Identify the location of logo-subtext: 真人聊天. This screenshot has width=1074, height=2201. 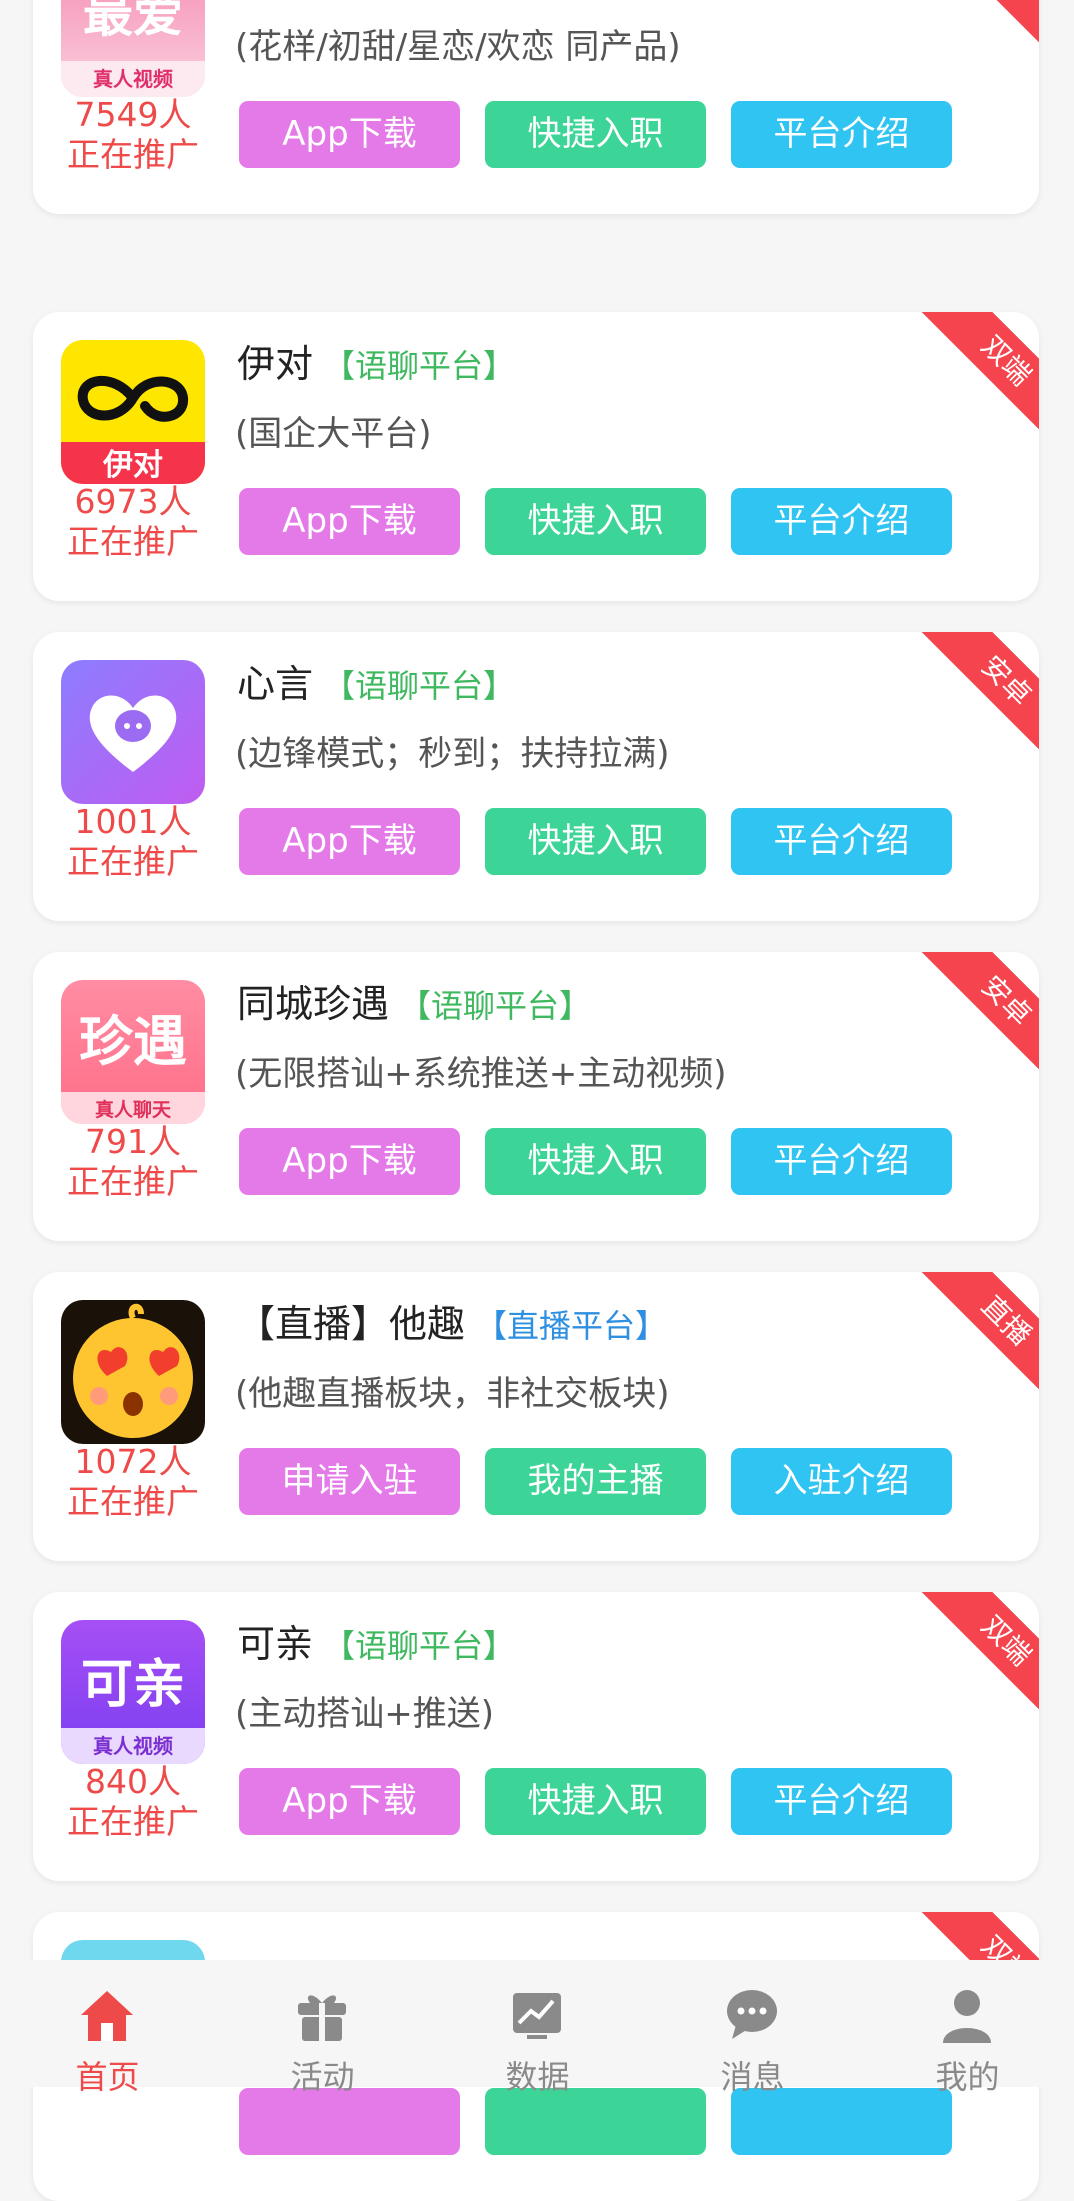
(133, 1109).